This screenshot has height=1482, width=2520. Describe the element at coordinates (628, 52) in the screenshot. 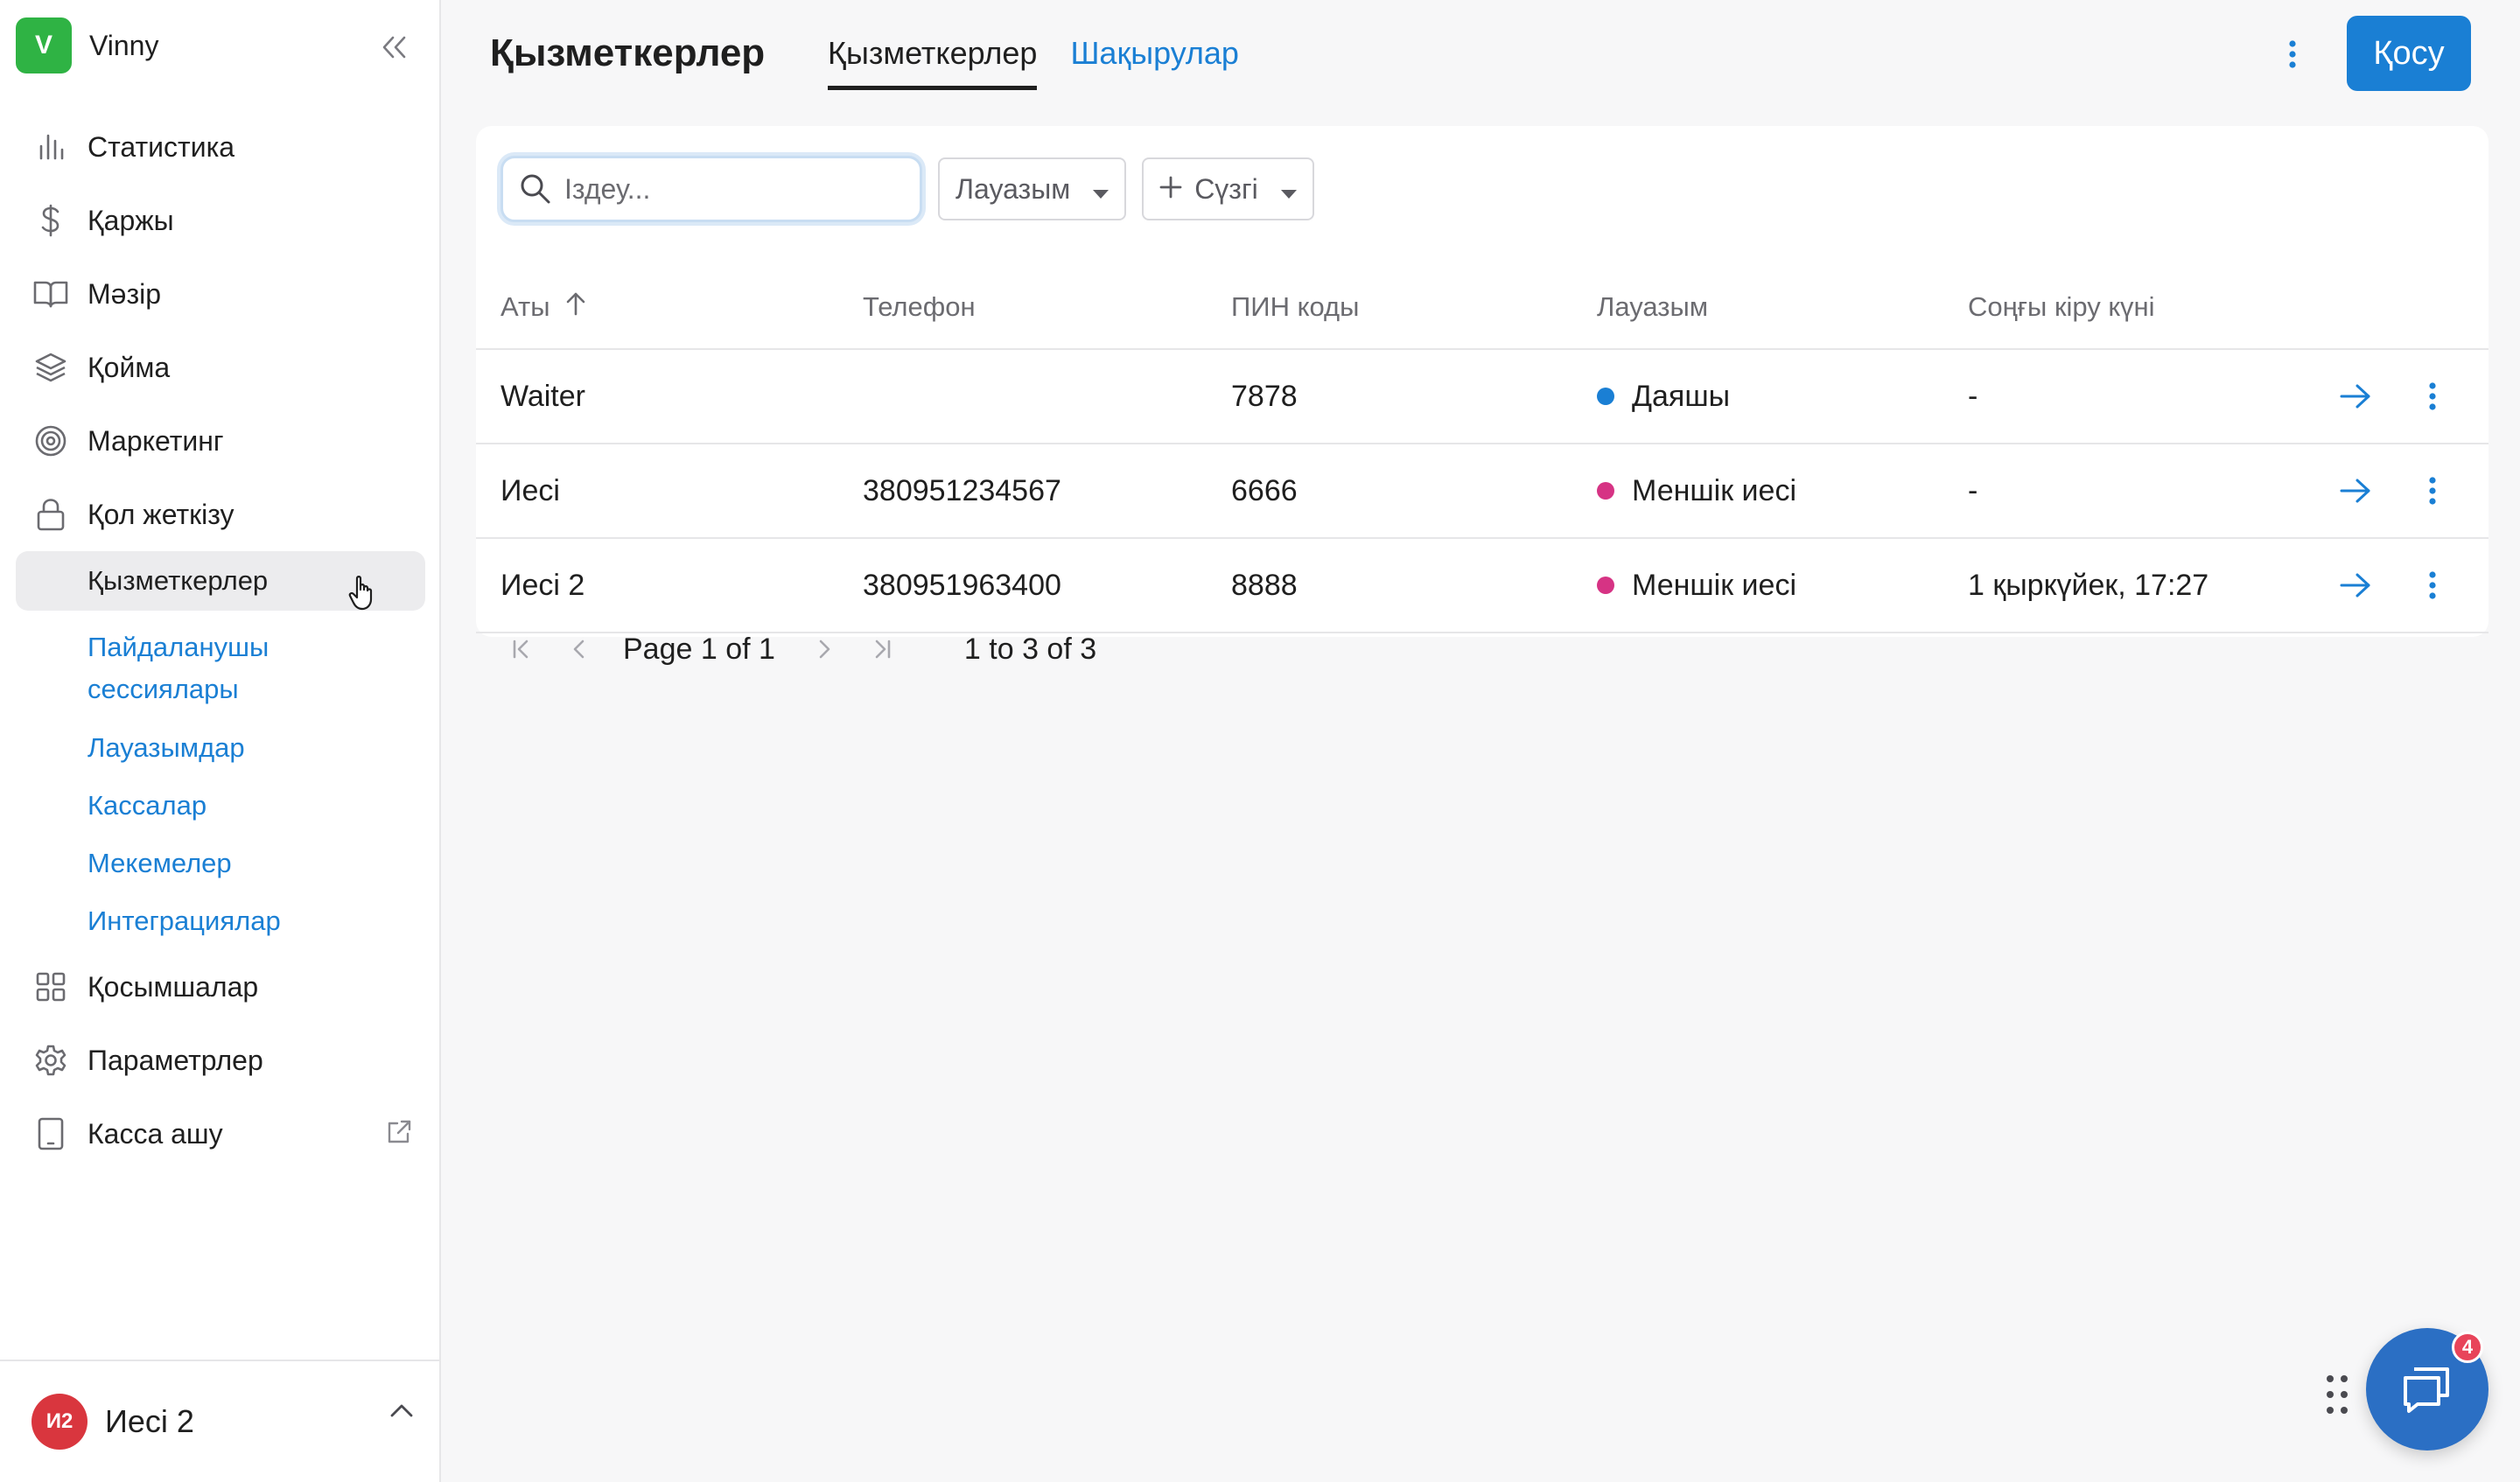

I see `page-title: Қызметкерлер` at that location.